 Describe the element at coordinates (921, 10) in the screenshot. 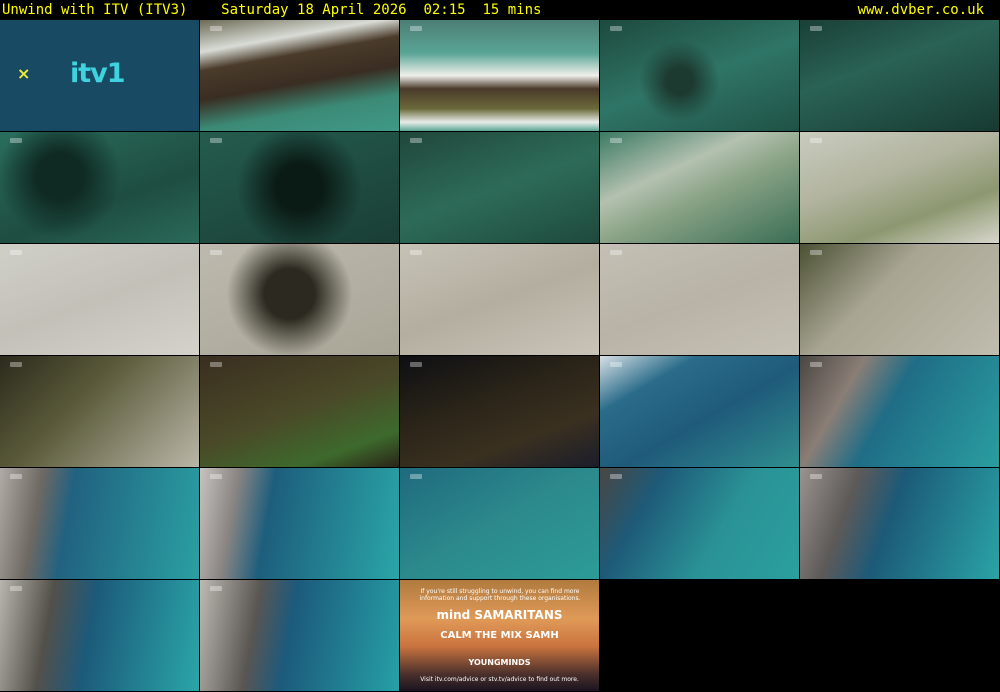

I see `site-url: www.dvber.co.uk` at that location.